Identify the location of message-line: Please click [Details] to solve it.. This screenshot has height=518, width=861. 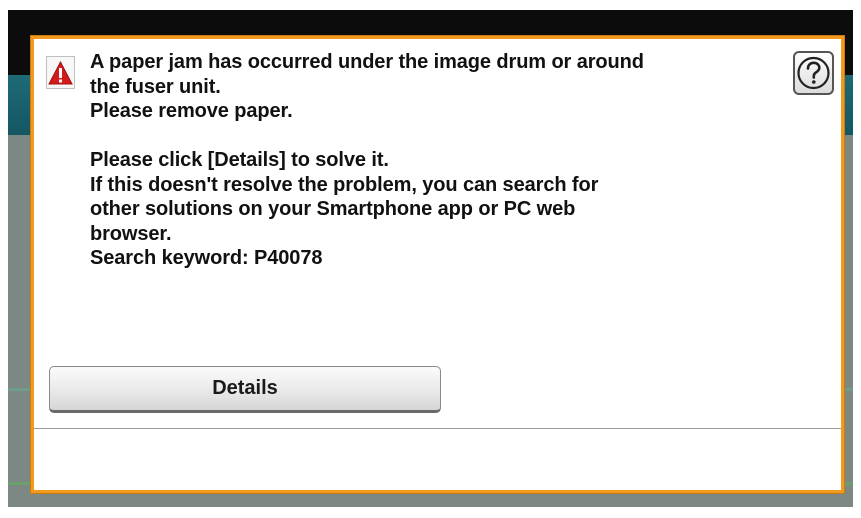
(239, 160).